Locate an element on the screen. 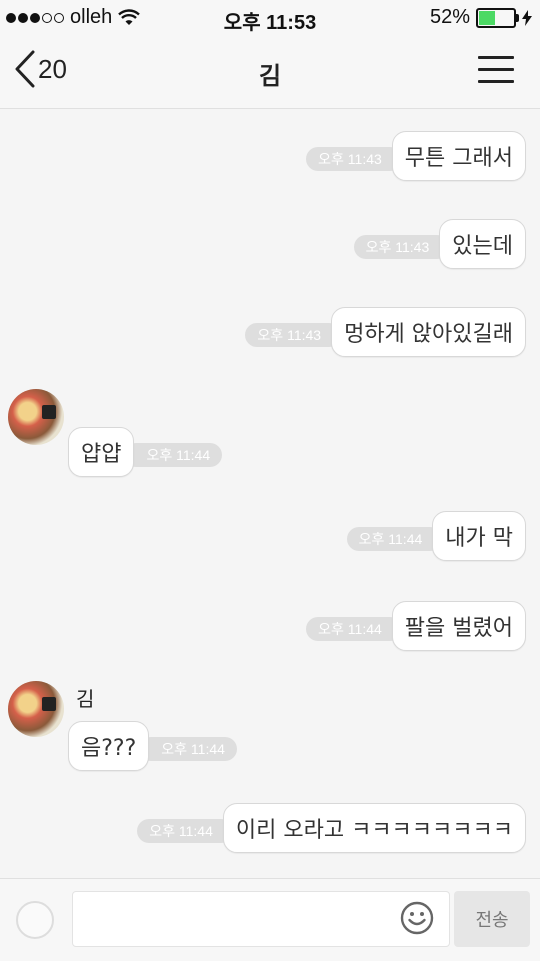  message-bubble: 무튼 그래서 is located at coordinates (458, 156).